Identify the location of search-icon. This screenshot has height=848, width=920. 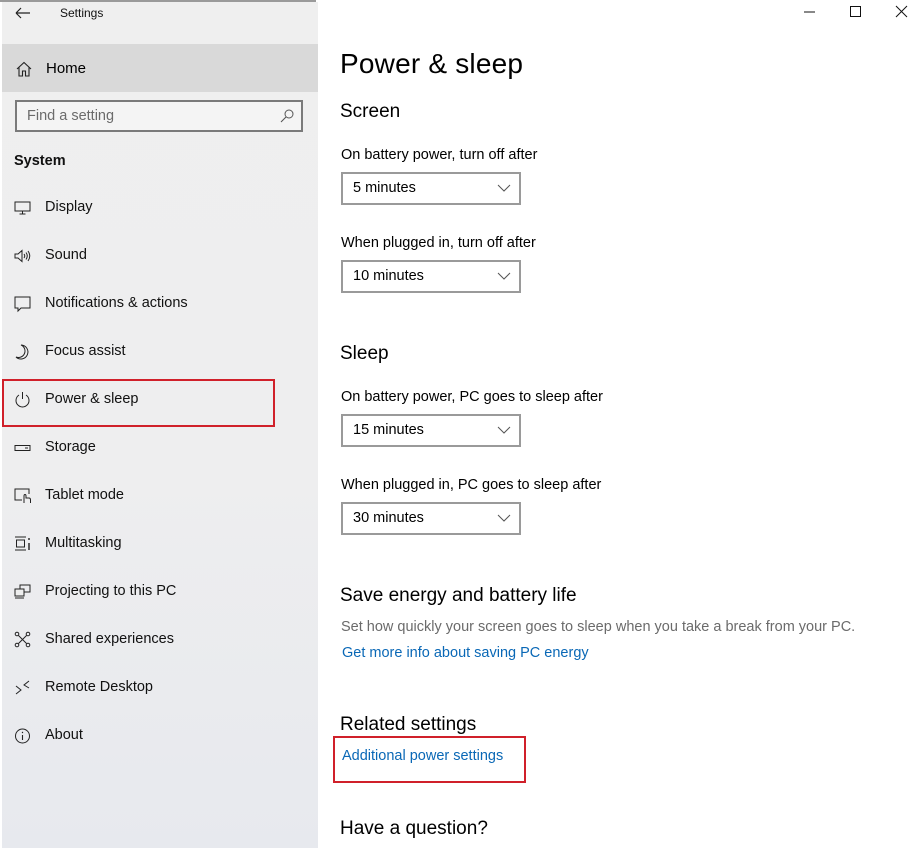
(287, 116).